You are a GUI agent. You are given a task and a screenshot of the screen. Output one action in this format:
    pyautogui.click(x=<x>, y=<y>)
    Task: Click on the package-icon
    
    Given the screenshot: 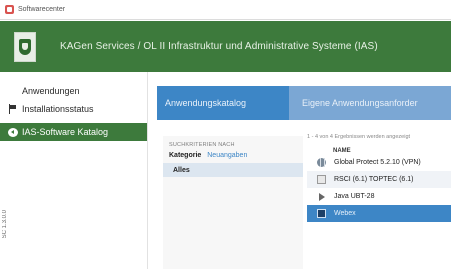 What is the action you would take?
    pyautogui.click(x=321, y=179)
    